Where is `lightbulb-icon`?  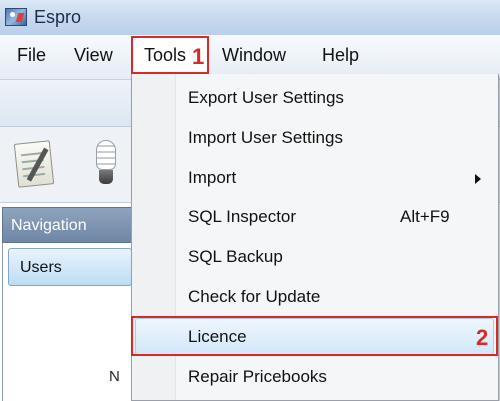 lightbulb-icon is located at coordinates (106, 164).